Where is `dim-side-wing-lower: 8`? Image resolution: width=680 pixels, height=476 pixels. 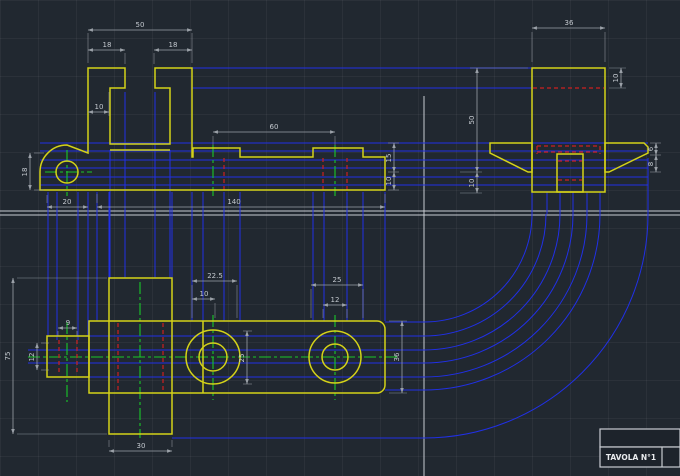 dim-side-wing-lower: 8 is located at coordinates (651, 164).